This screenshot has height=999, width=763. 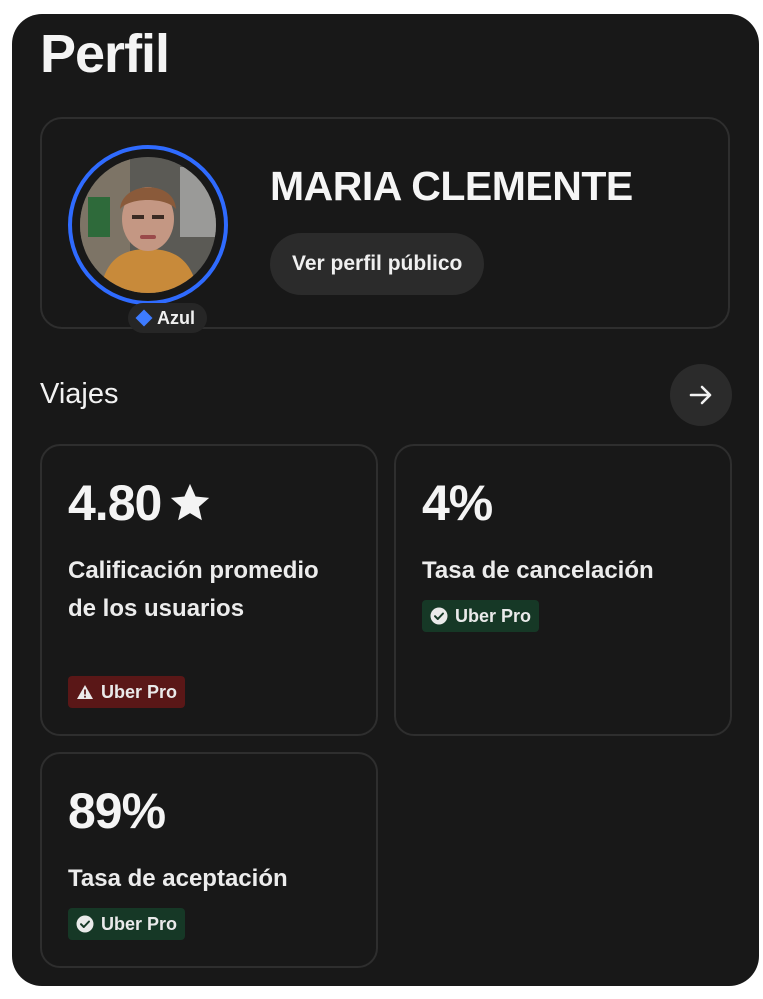 I want to click on tier-badge: Azul, so click(x=167, y=318).